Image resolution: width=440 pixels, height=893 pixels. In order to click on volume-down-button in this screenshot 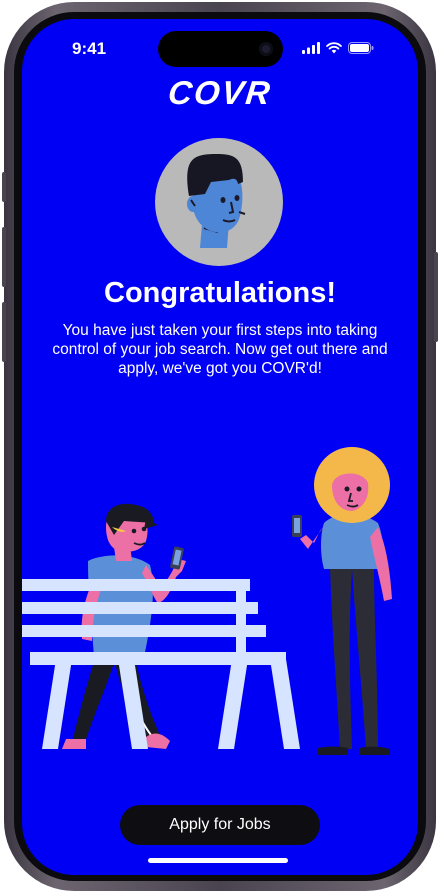, I will do `click(4, 332)`.